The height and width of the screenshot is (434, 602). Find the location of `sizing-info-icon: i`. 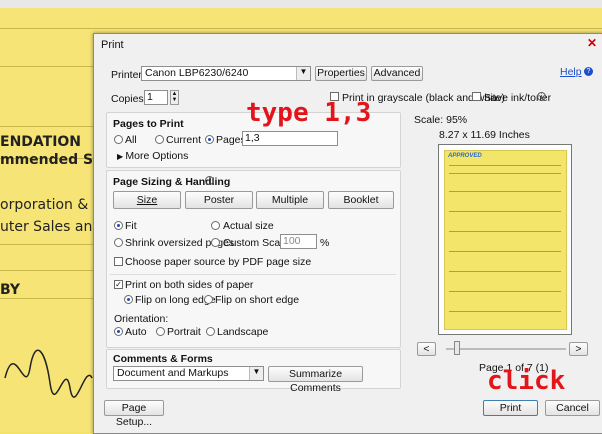

sizing-info-icon: i is located at coordinates (209, 180).